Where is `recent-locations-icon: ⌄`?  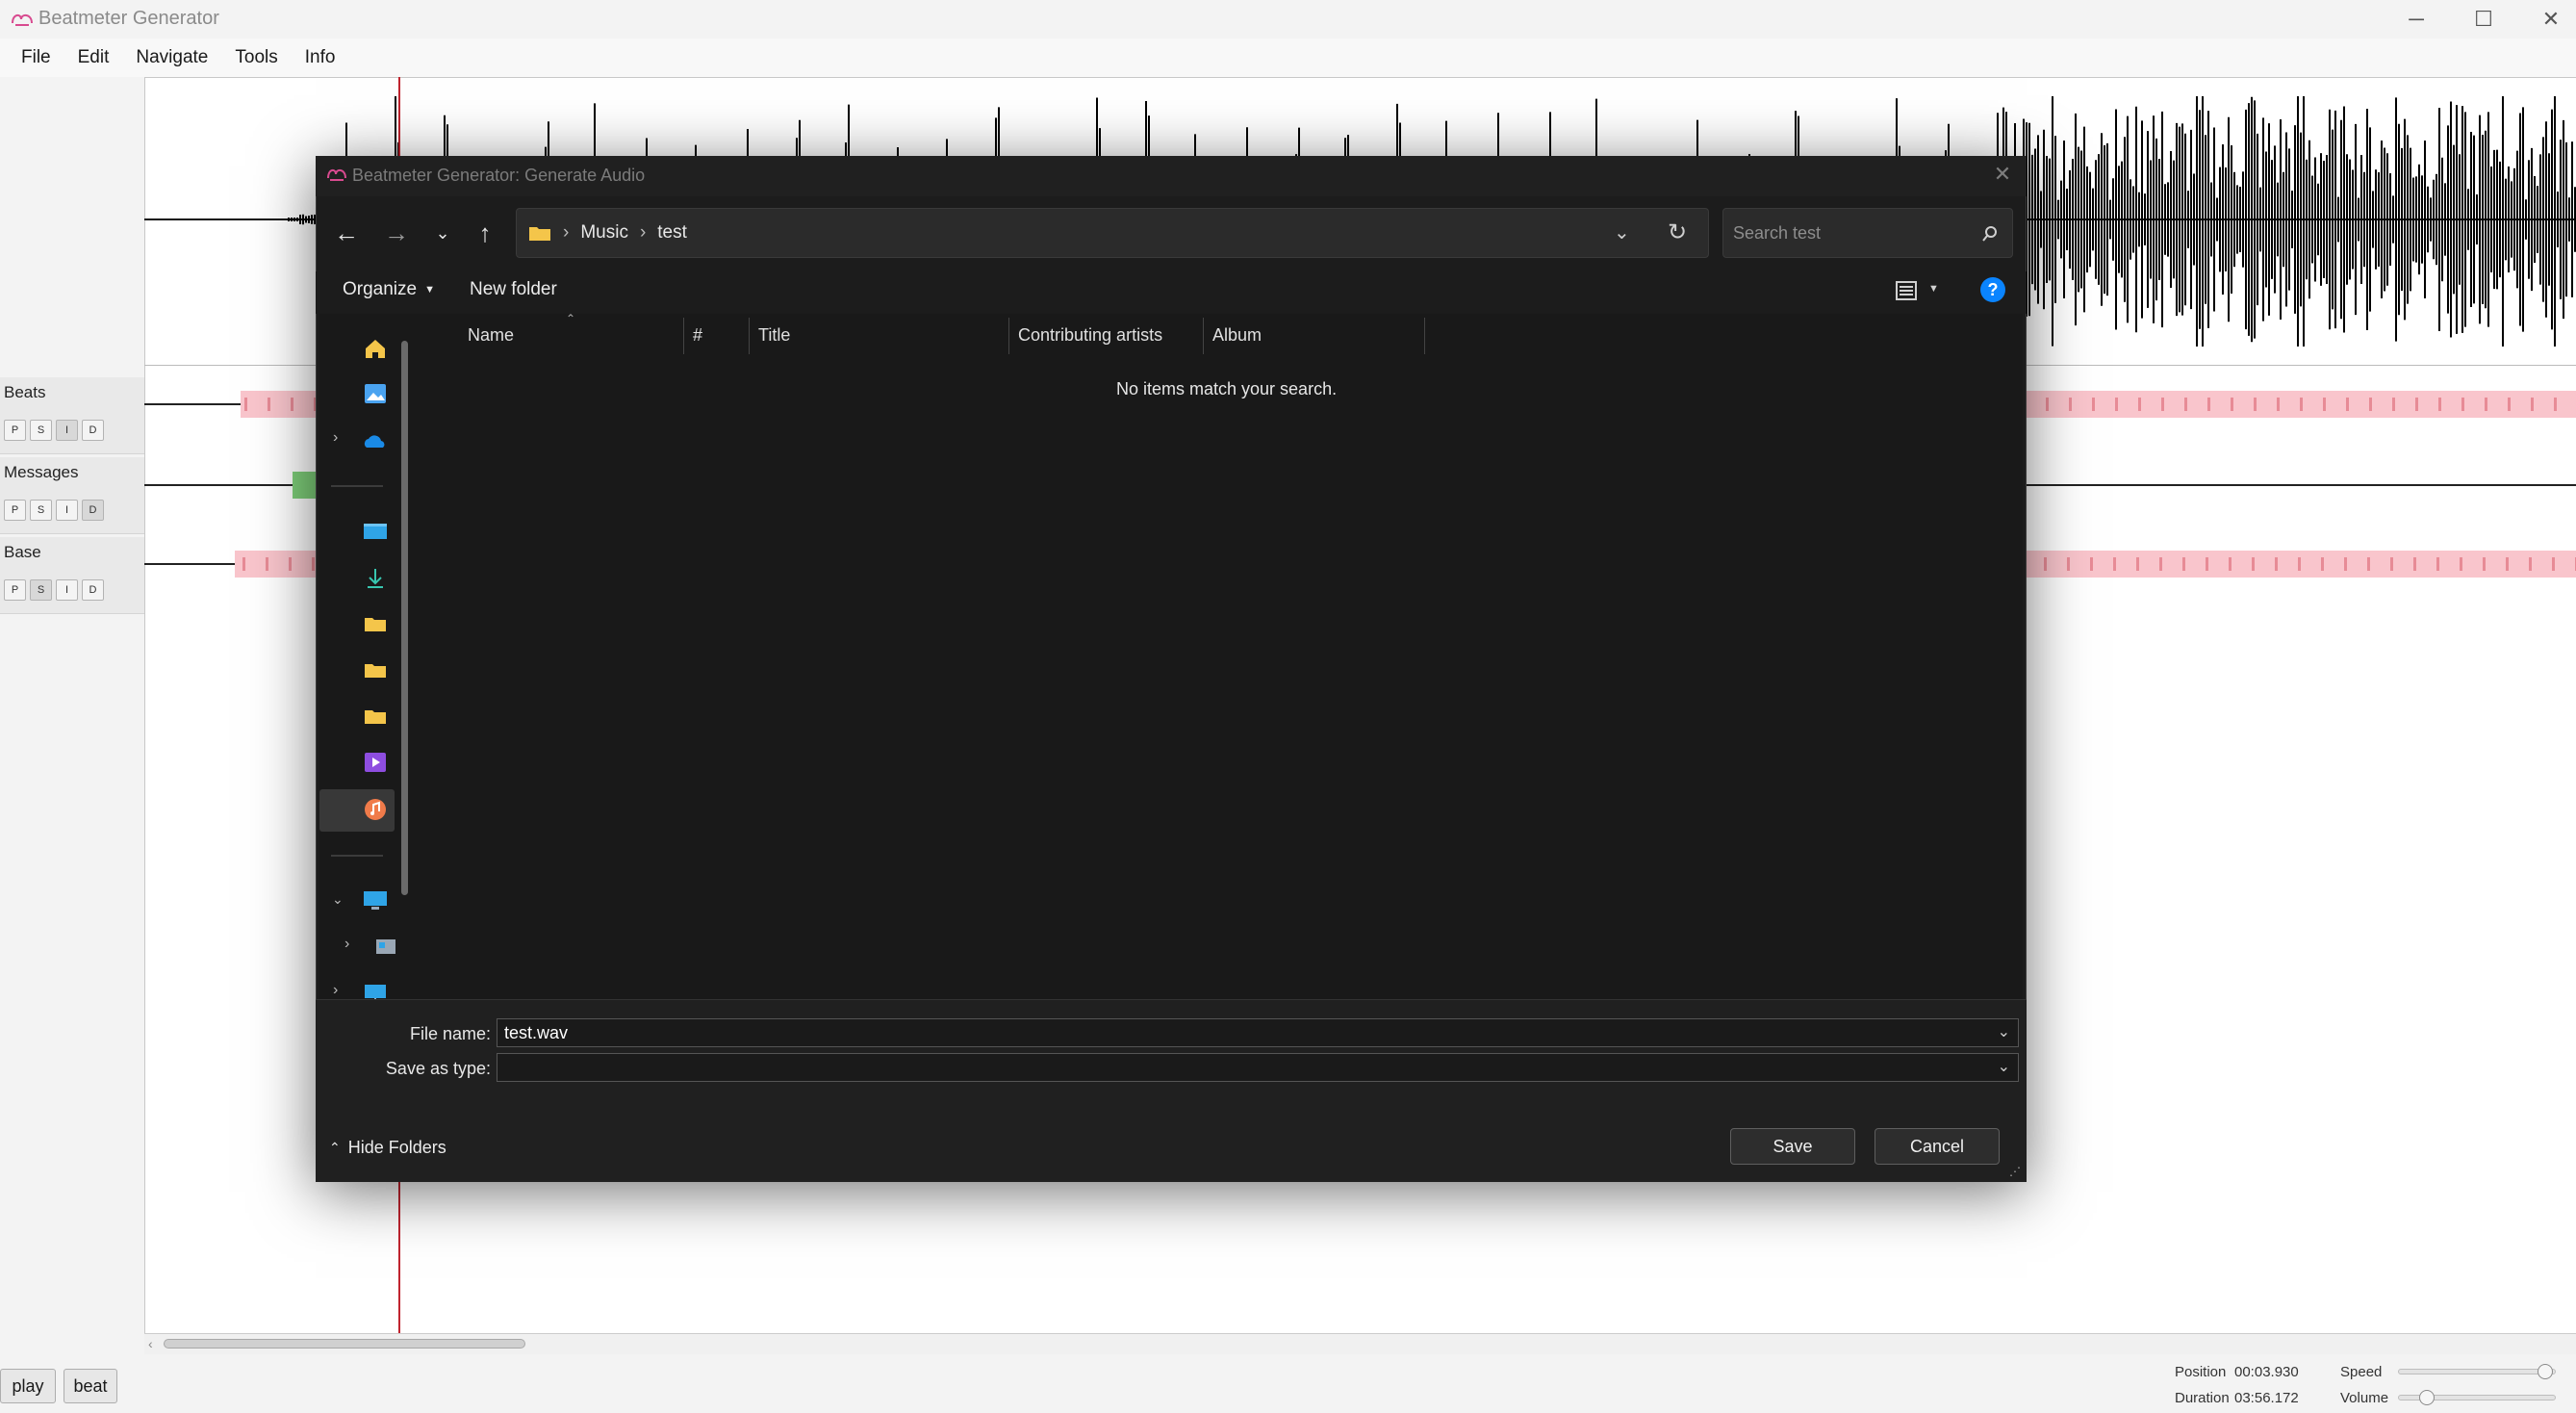
recent-locations-icon: ⌄ is located at coordinates (442, 233).